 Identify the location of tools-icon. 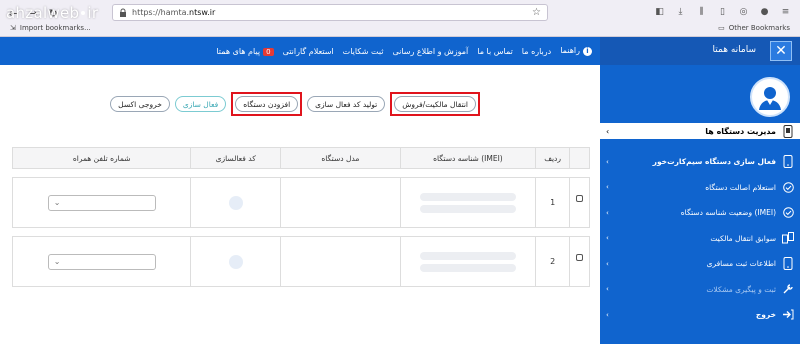
(788, 289).